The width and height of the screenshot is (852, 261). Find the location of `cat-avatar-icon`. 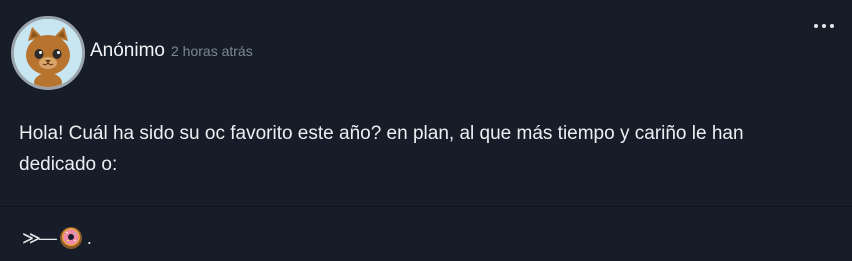

cat-avatar-icon is located at coordinates (48, 53).